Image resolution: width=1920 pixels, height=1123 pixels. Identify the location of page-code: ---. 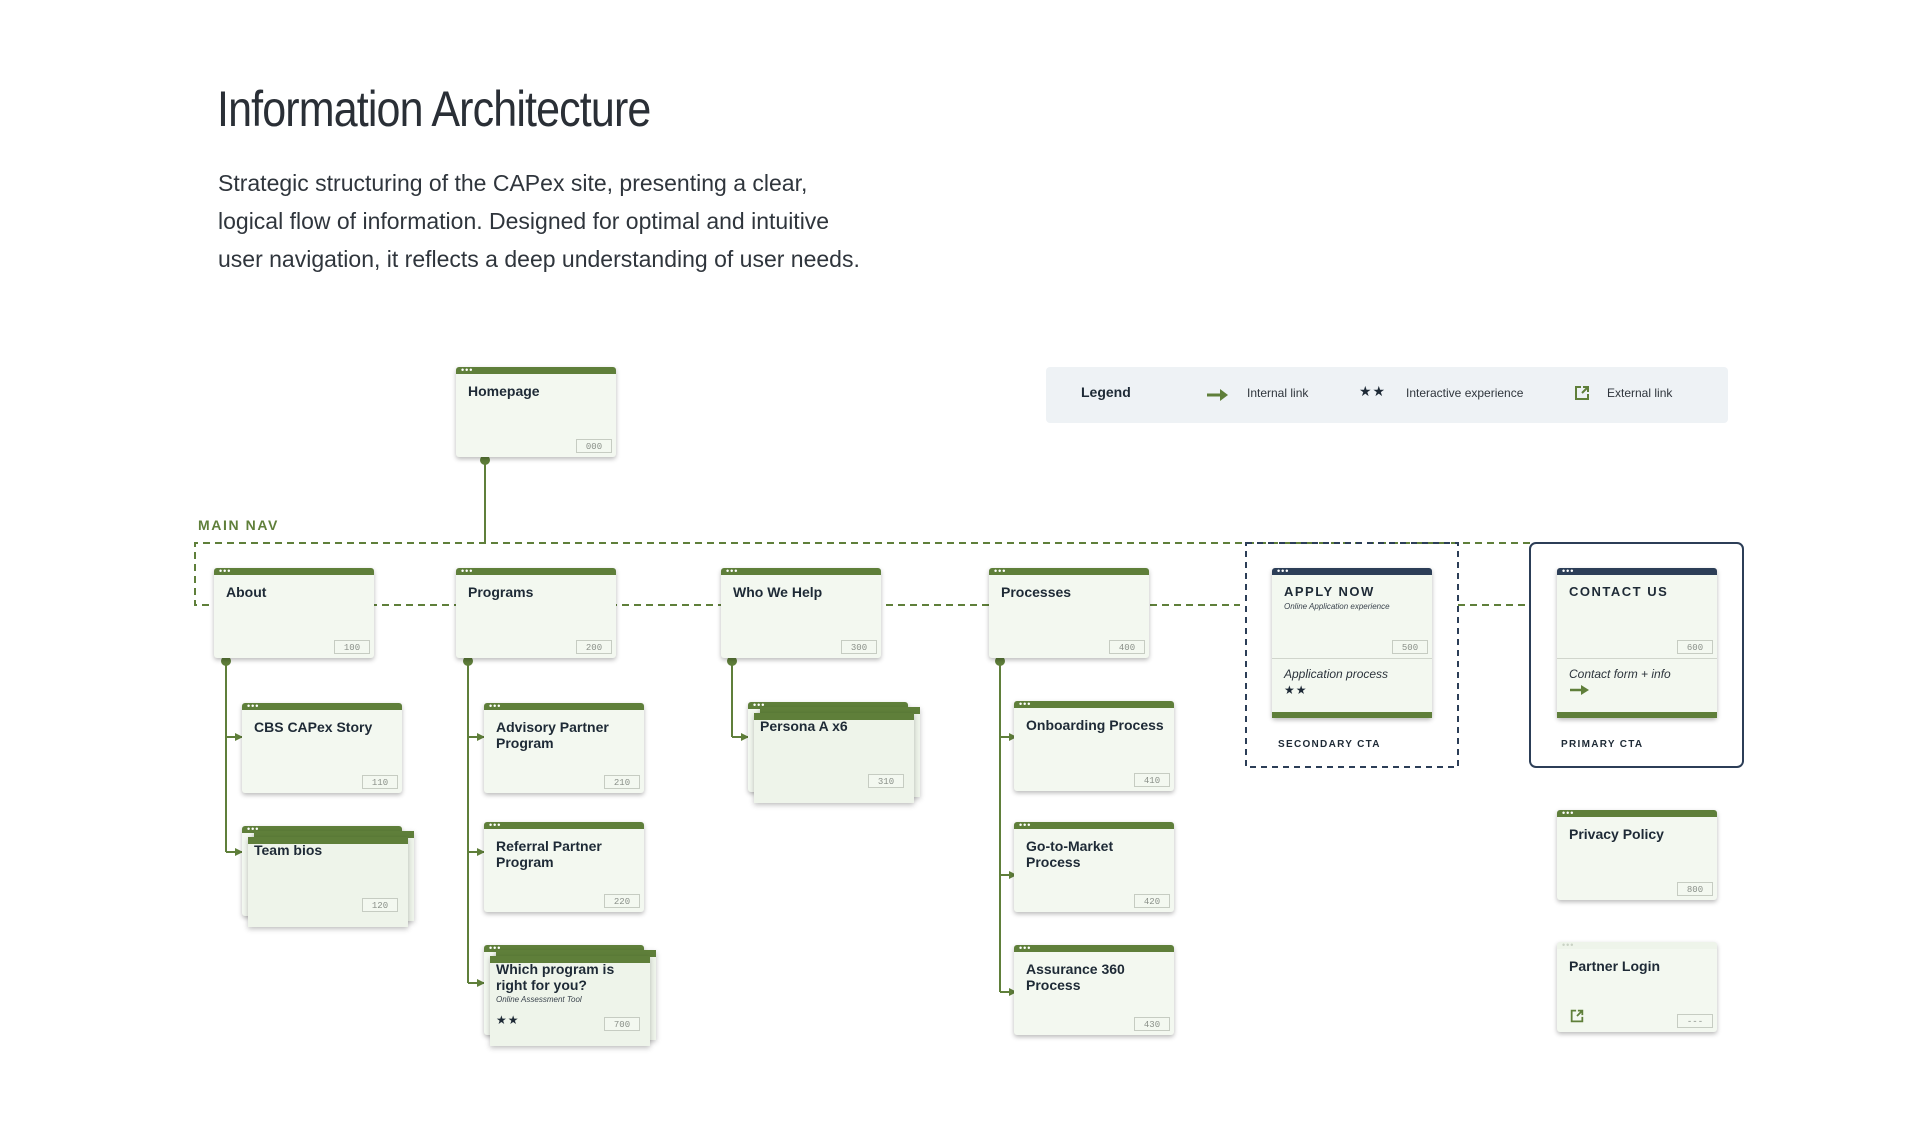
(1695, 1021).